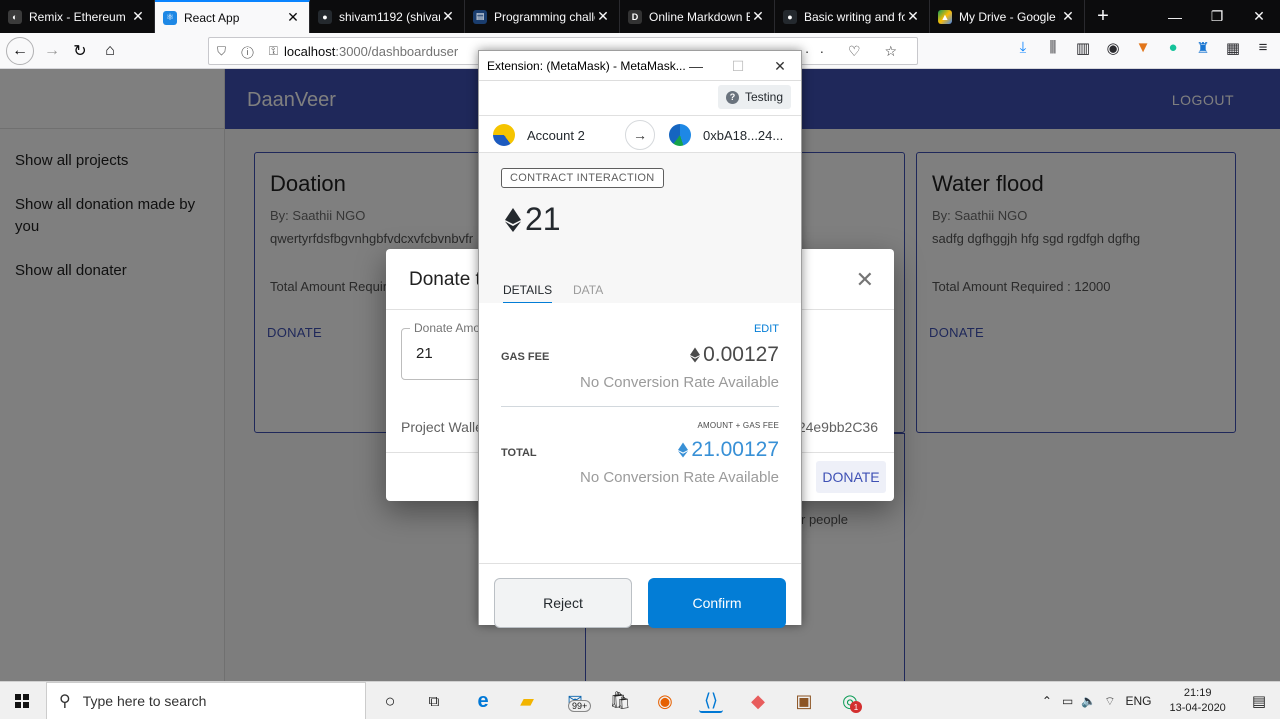  What do you see at coordinates (1113, 48) in the screenshot?
I see `account-icon: ◉` at bounding box center [1113, 48].